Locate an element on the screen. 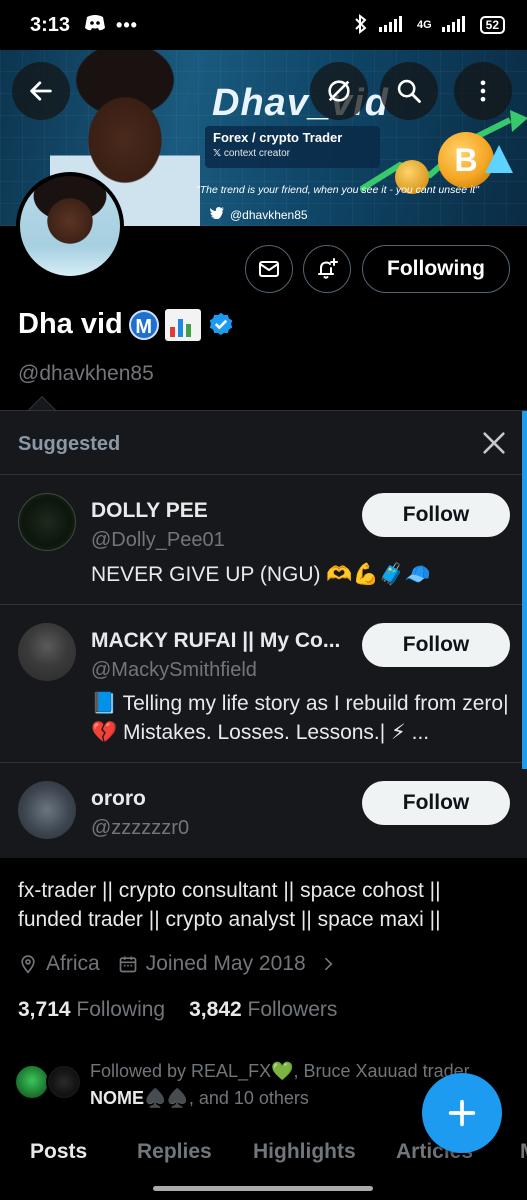 The image size is (527, 1200). banner-handle: @dhavkhen85 is located at coordinates (259, 214).